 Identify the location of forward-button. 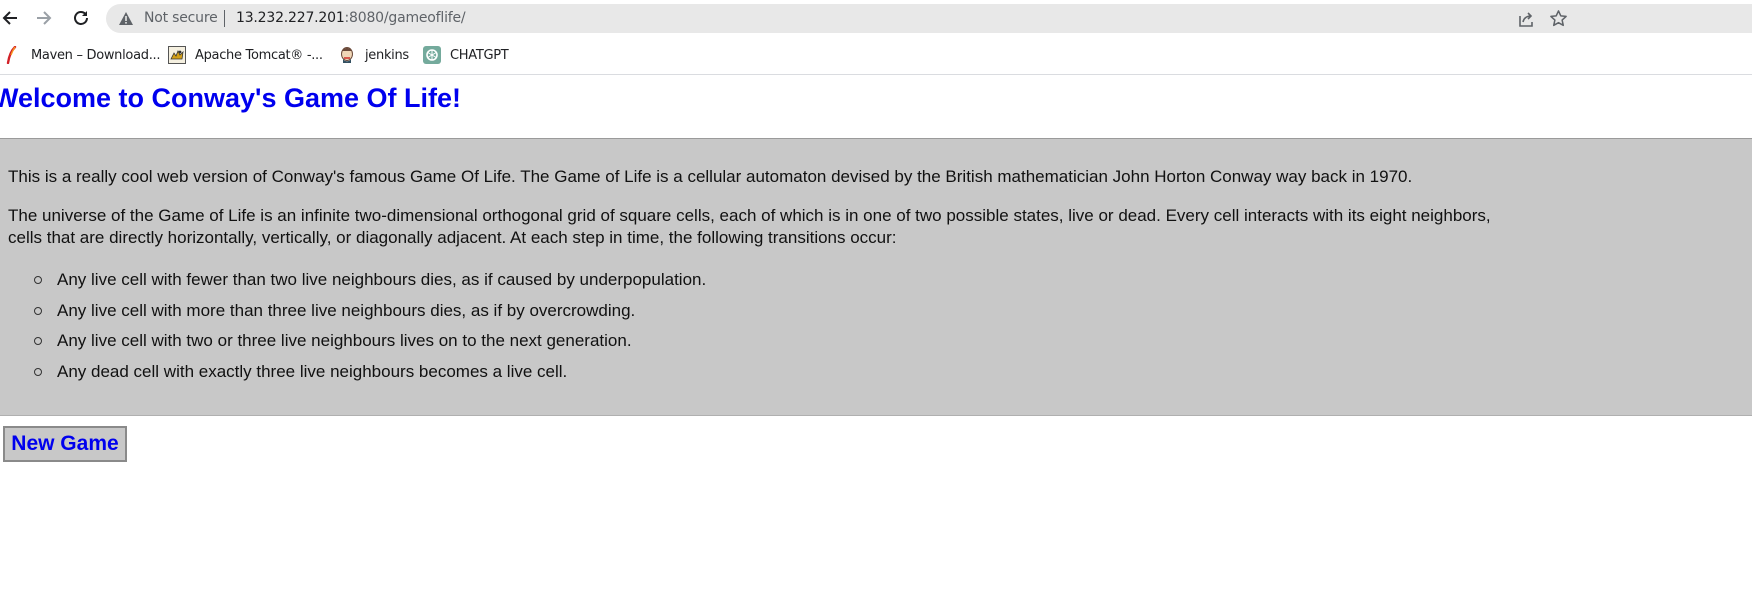
(44, 18).